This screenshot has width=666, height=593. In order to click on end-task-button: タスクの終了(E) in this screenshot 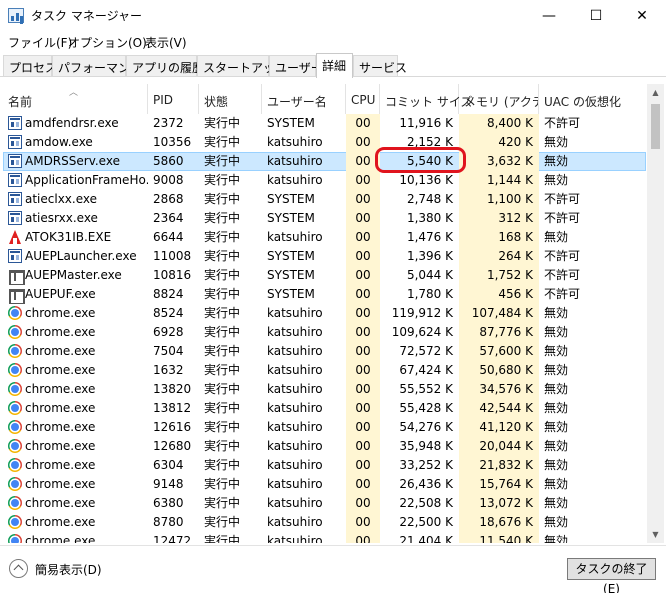, I will do `click(611, 575)`.